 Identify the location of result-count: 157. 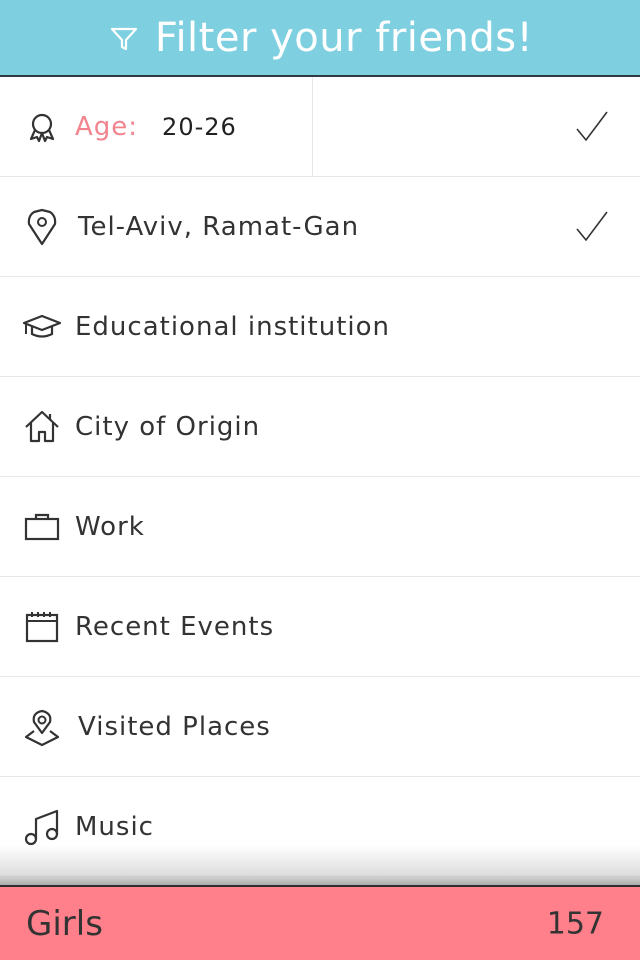
(575, 923).